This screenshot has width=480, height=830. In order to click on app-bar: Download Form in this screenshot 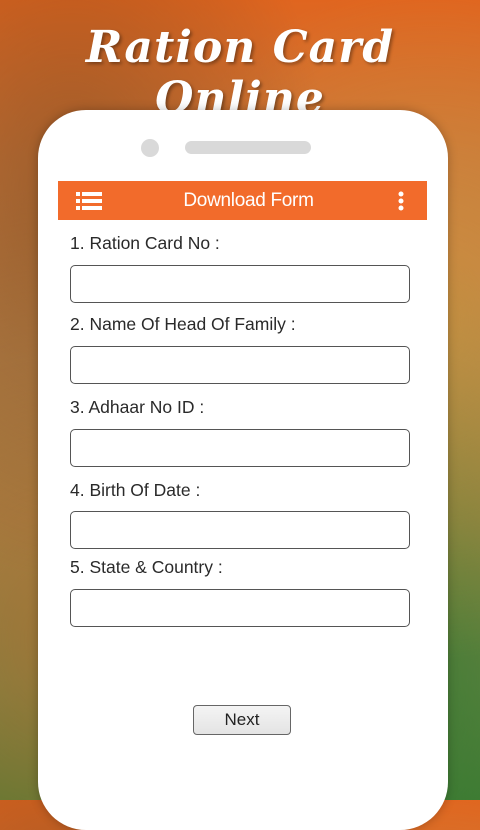, I will do `click(242, 200)`.